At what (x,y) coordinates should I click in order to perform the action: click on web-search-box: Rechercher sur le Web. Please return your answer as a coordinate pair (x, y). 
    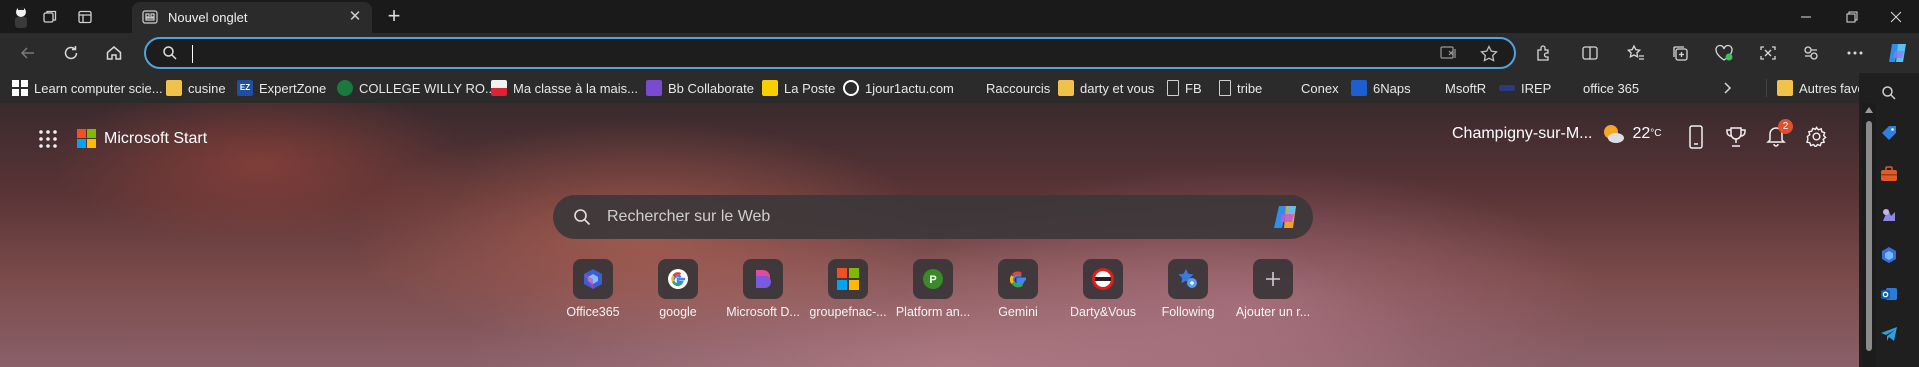
    Looking at the image, I should click on (933, 217).